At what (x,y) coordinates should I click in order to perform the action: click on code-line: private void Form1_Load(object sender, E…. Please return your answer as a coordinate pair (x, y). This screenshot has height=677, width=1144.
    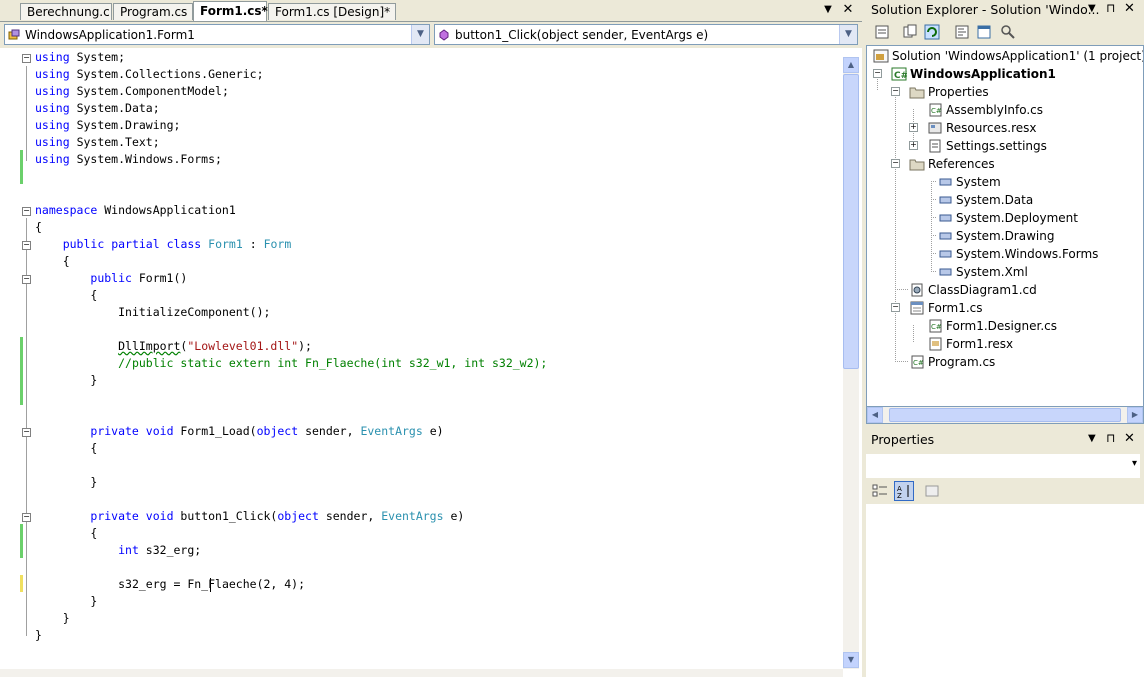
    Looking at the image, I should click on (239, 431).